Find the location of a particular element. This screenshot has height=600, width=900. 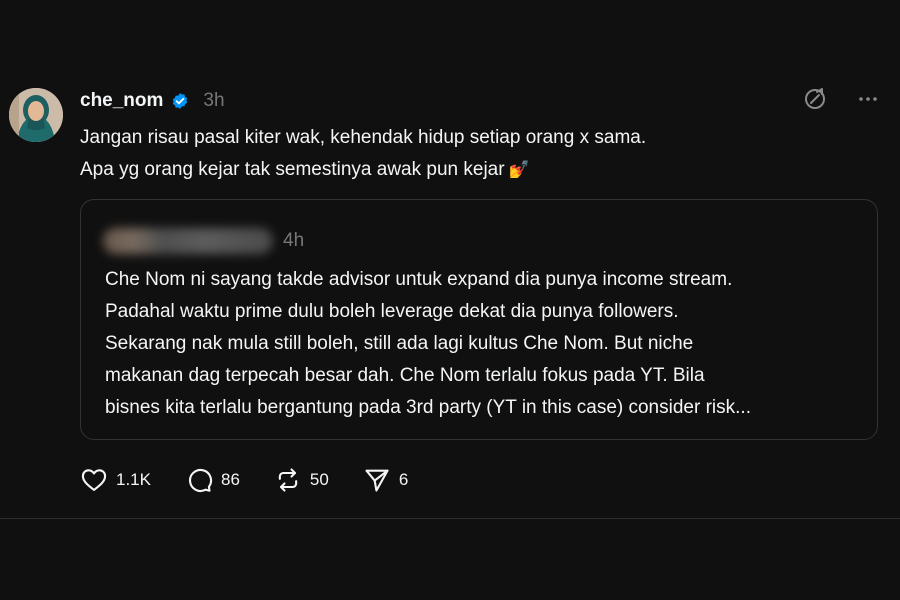

repost-button: 50 is located at coordinates (301, 480).